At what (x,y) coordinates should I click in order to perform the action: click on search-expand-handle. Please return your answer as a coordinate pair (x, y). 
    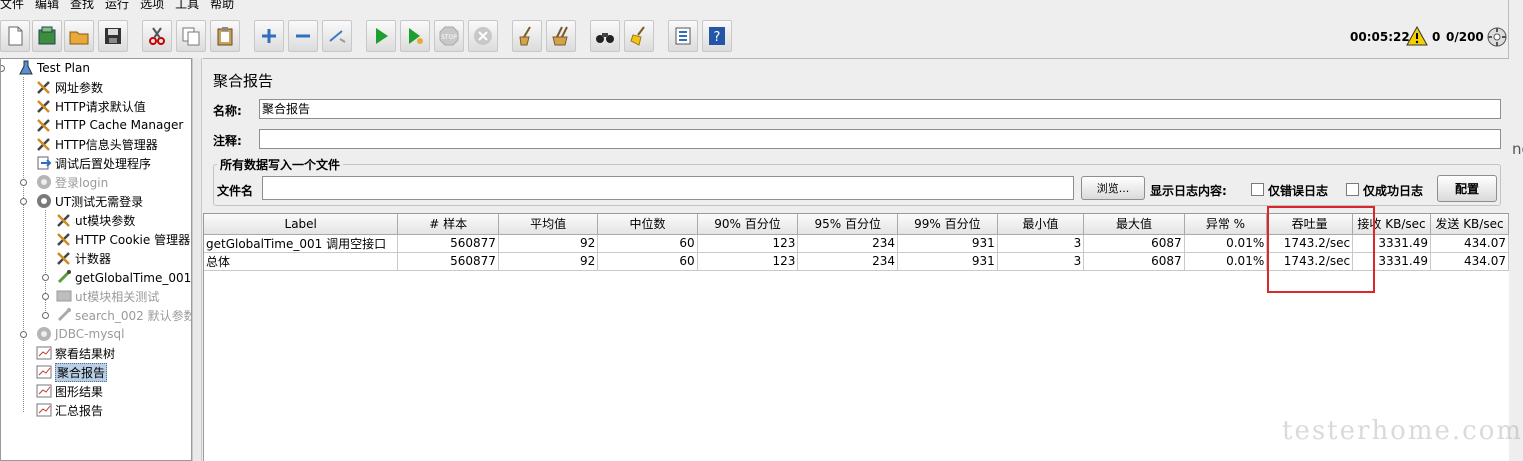
    Looking at the image, I should click on (45, 315).